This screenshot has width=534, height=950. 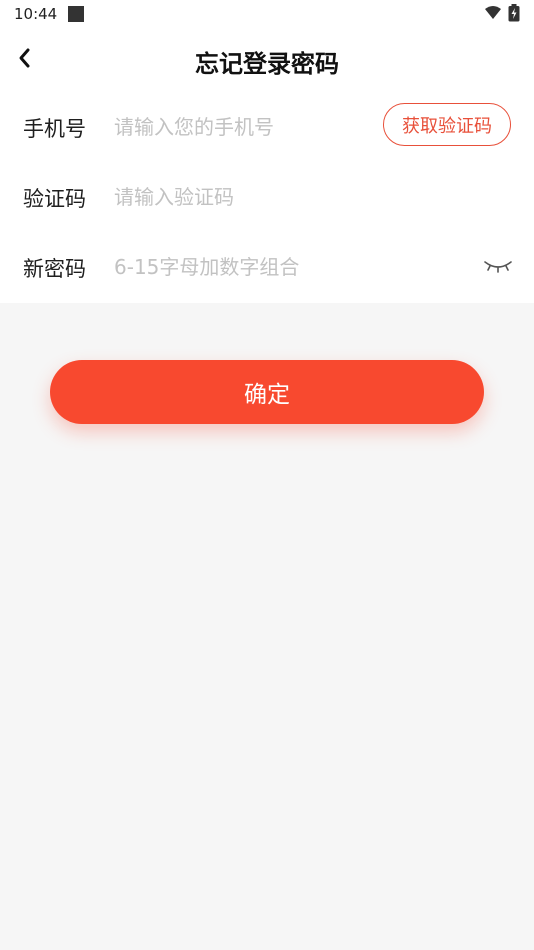 What do you see at coordinates (514, 13) in the screenshot?
I see `battery-charging-icon` at bounding box center [514, 13].